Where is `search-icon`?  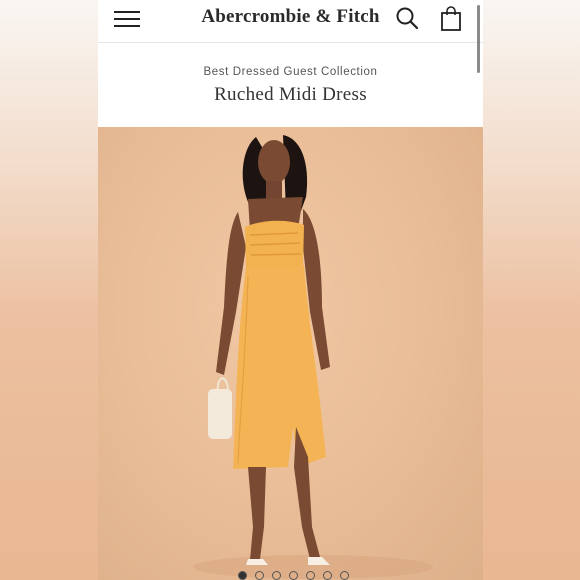
search-icon is located at coordinates (407, 18).